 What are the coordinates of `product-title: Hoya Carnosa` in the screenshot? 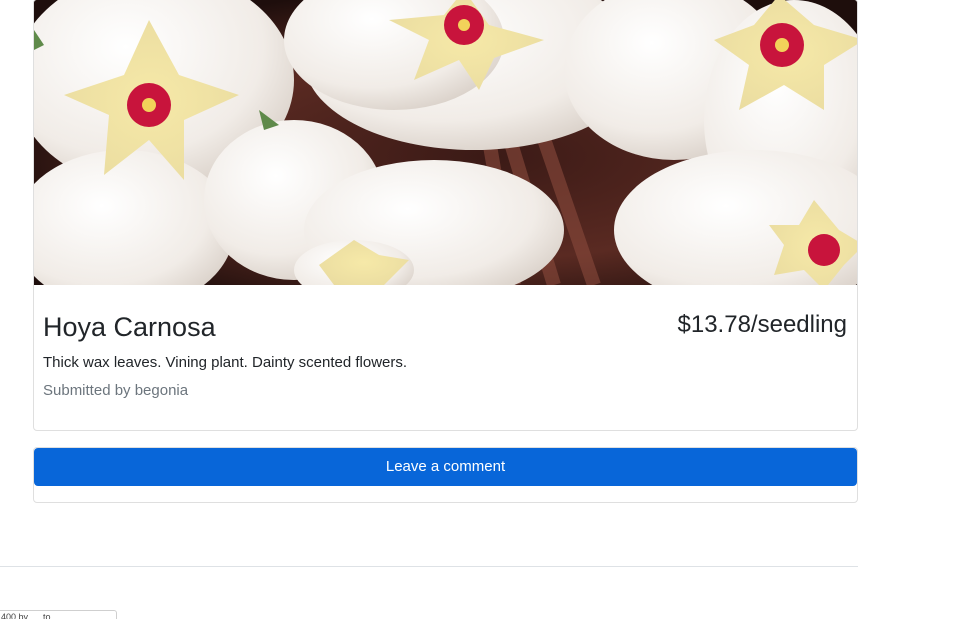 It's located at (129, 327).